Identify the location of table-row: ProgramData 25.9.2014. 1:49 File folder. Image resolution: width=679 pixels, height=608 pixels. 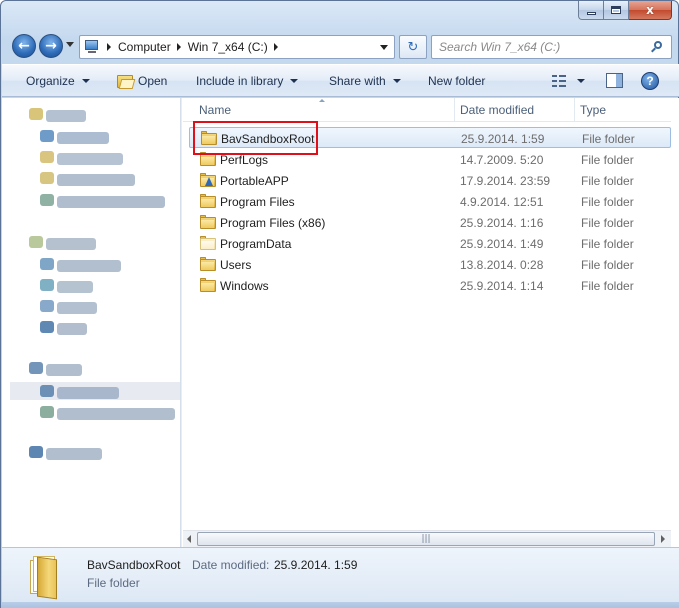
(430, 243).